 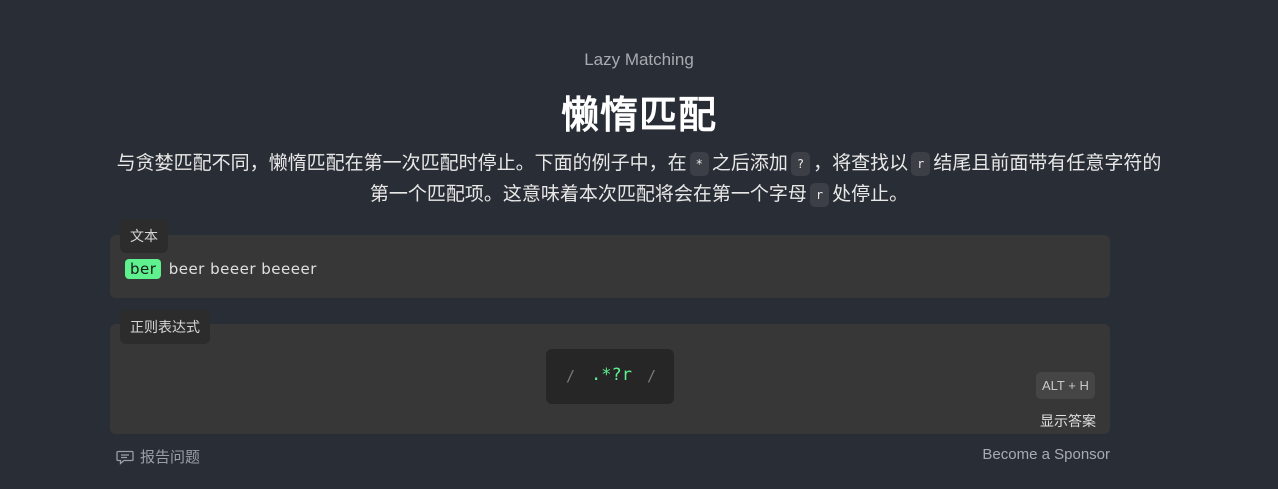 I want to click on regex-panel-label: 正则表达式, so click(x=165, y=327).